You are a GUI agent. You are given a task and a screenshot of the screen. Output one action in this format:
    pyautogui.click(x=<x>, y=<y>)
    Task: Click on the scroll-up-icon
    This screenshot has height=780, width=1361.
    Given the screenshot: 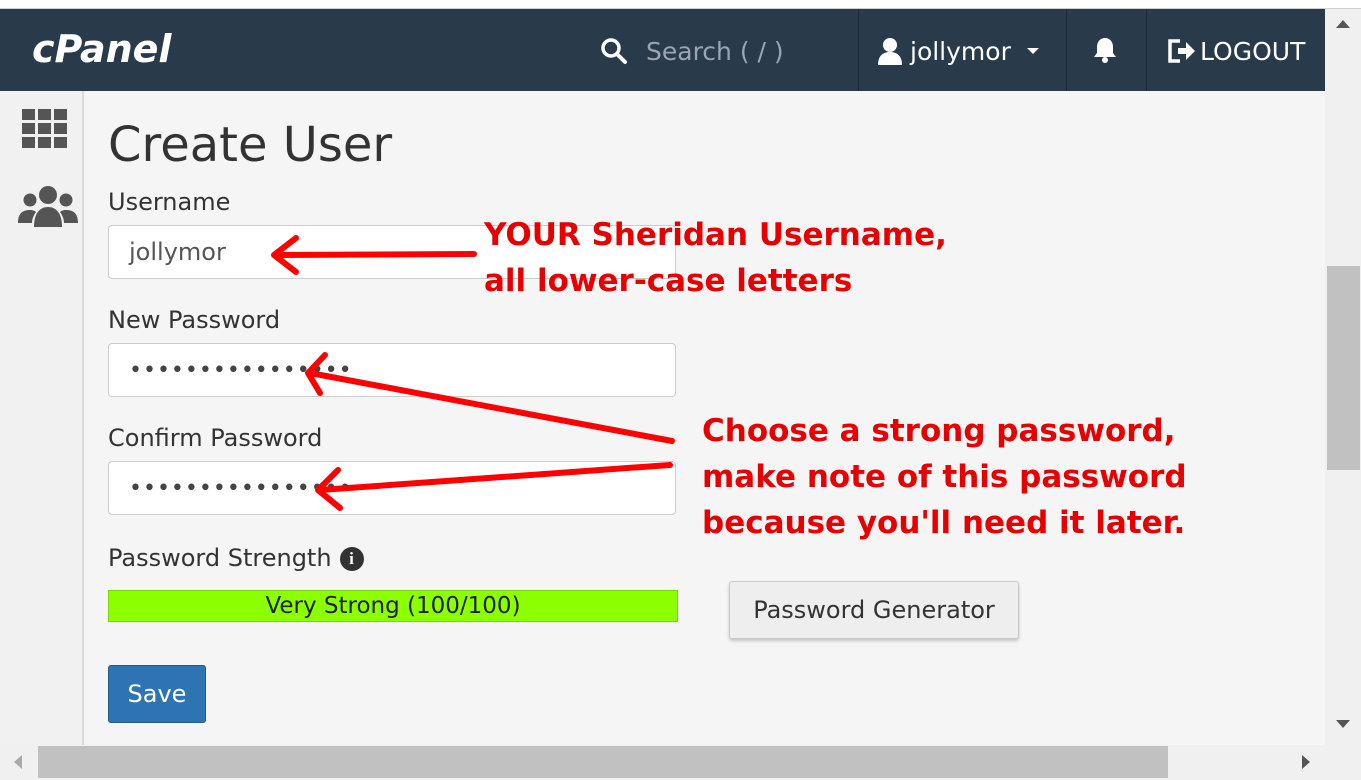 What is the action you would take?
    pyautogui.click(x=1343, y=24)
    